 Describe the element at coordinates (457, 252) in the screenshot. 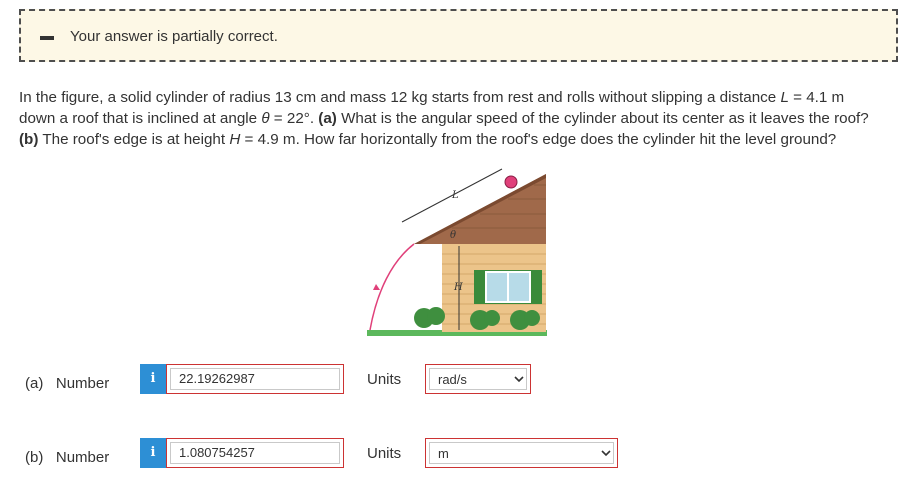

I see `house-roof-figure: L θ H` at that location.